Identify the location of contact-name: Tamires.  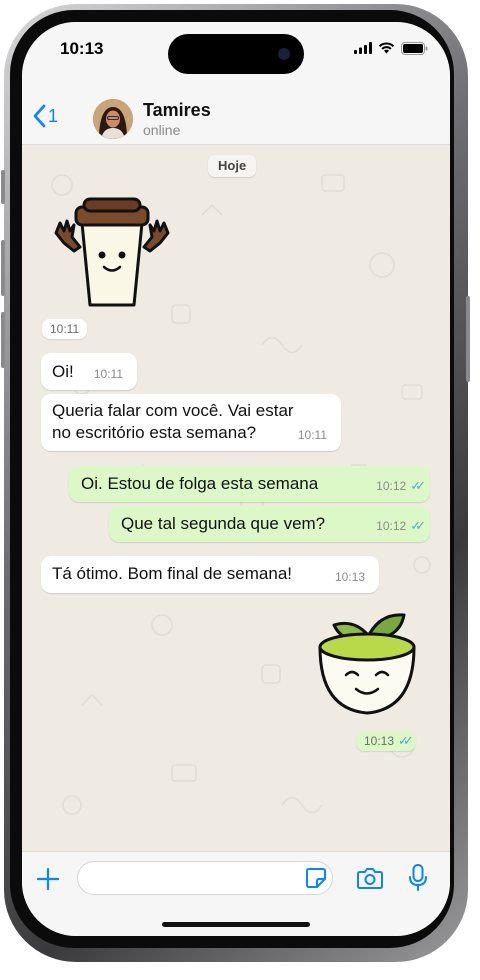
(177, 110).